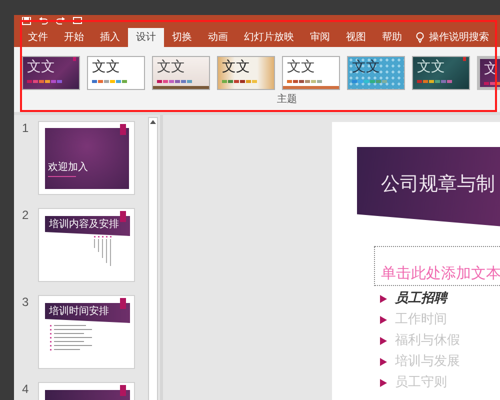 The width and height of the screenshot is (500, 400). Describe the element at coordinates (427, 341) in the screenshot. I see `bullet-text: 福利与休假` at that location.